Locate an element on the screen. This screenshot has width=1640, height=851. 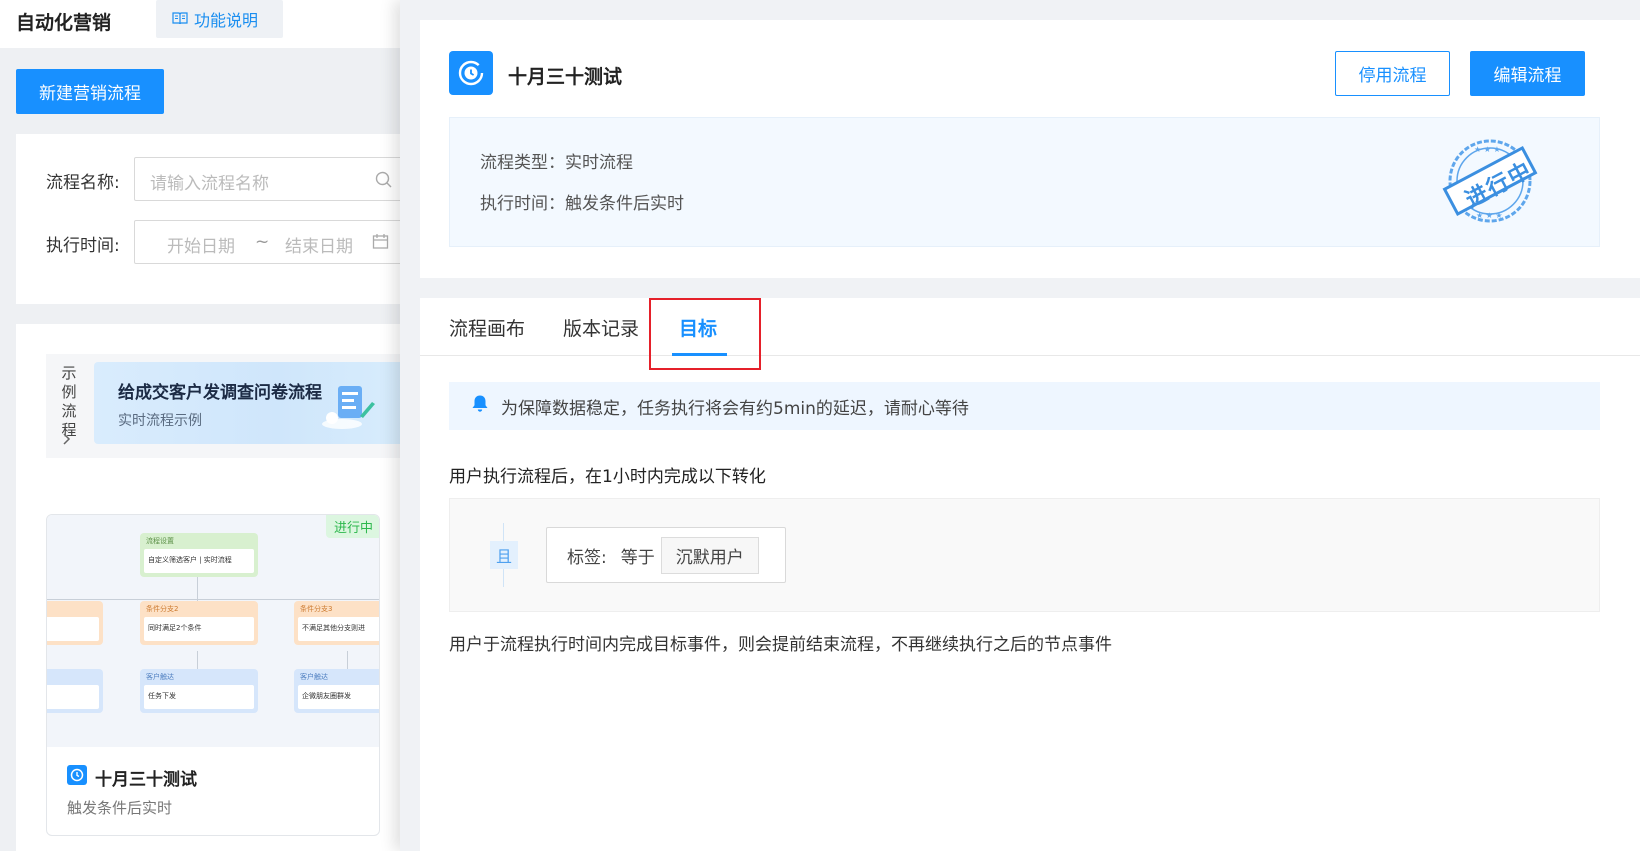
goal-section-title: 用户执行流程后，在1小时内完成以下转化 is located at coordinates (607, 477).